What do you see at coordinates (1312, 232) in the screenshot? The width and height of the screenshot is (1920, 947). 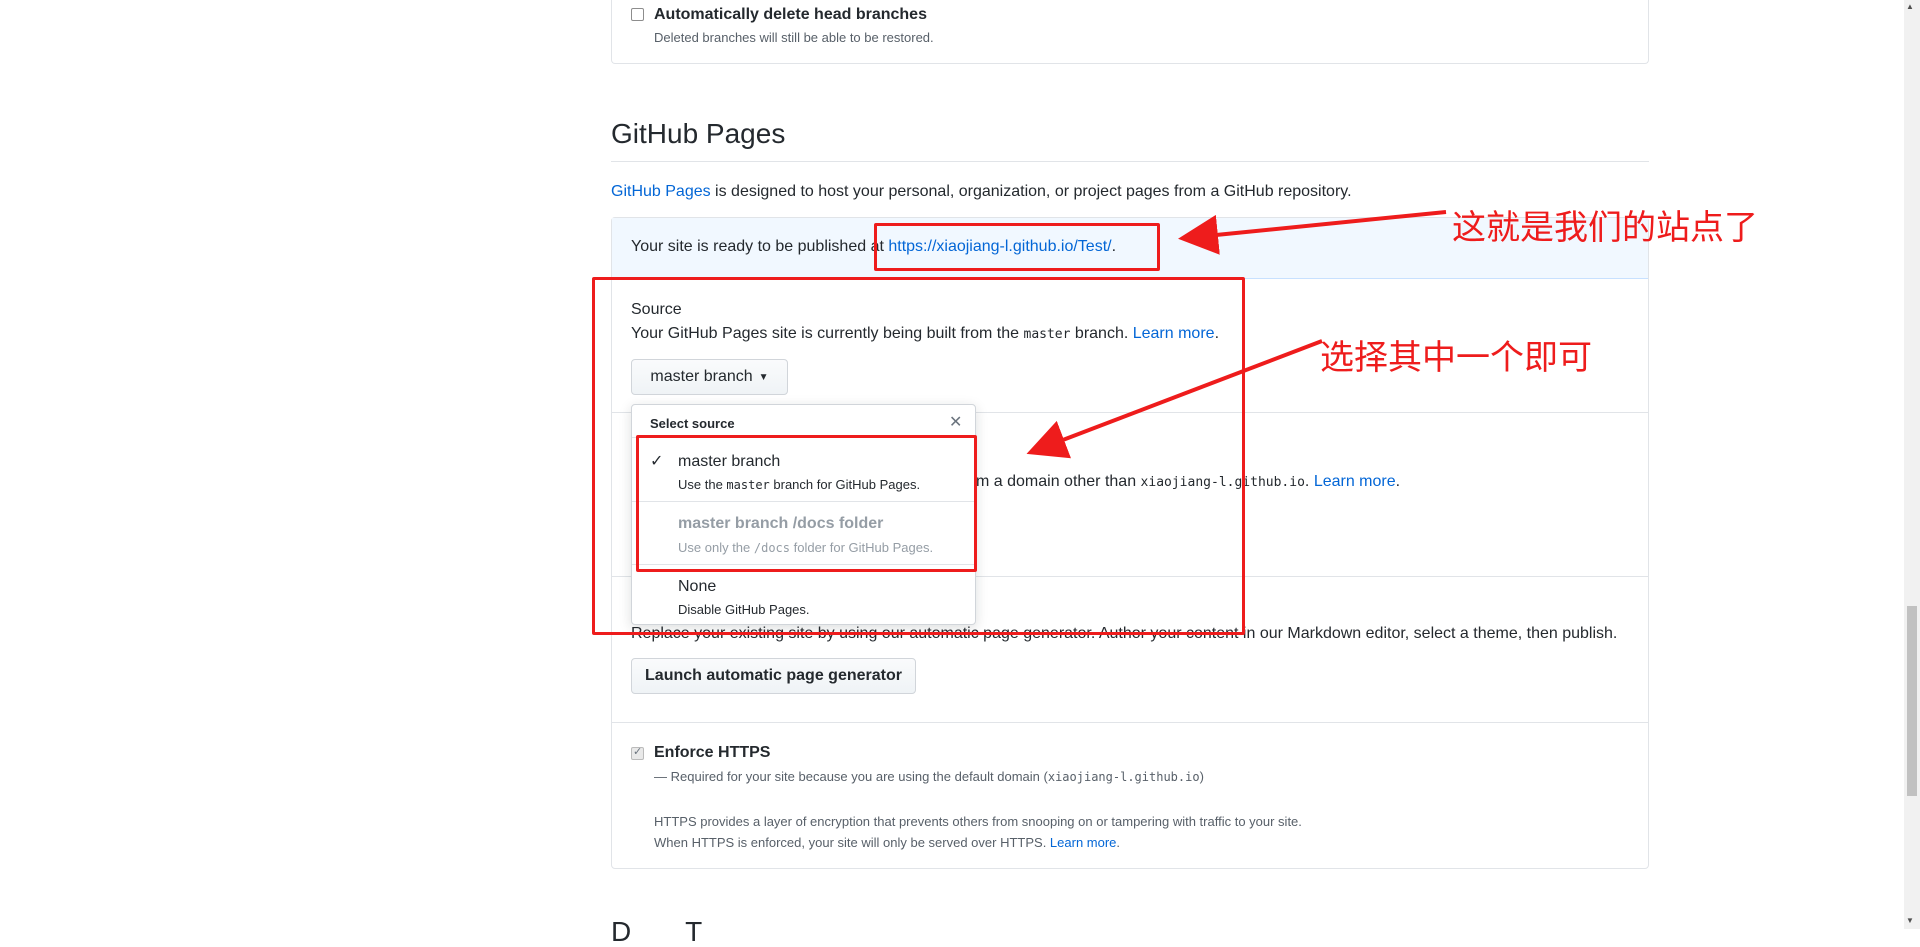 I see `arrow-to-url` at bounding box center [1312, 232].